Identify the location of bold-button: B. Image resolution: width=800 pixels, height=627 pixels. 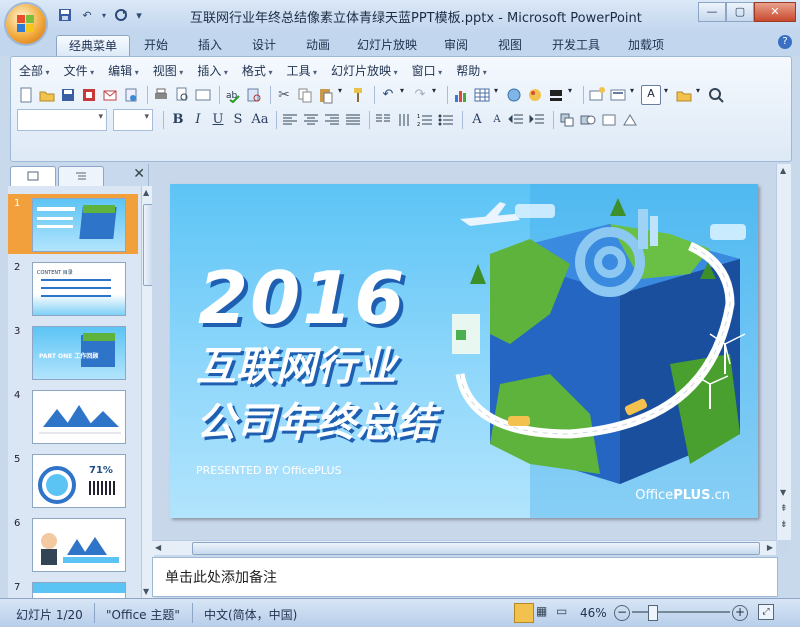
(178, 120).